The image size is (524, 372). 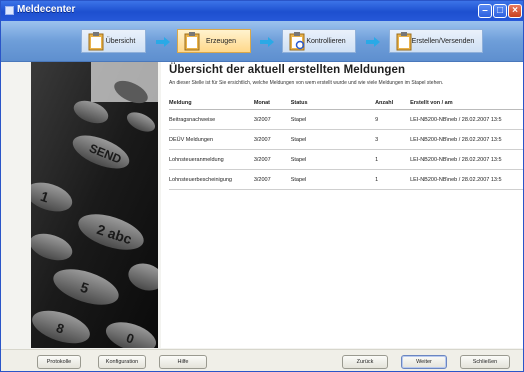 What do you see at coordinates (515, 11) in the screenshot?
I see `close-button: ×` at bounding box center [515, 11].